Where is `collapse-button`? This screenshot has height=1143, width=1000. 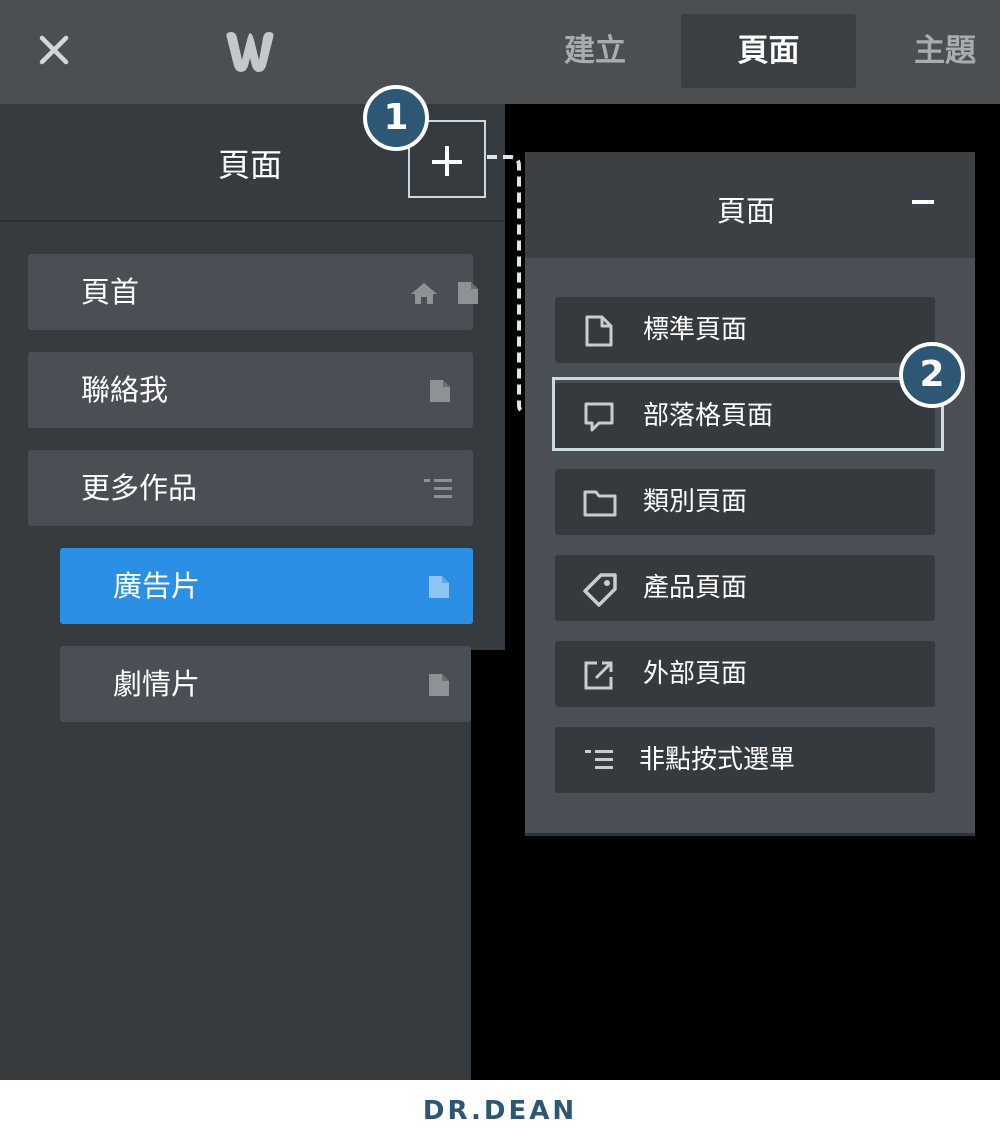
collapse-button is located at coordinates (923, 202).